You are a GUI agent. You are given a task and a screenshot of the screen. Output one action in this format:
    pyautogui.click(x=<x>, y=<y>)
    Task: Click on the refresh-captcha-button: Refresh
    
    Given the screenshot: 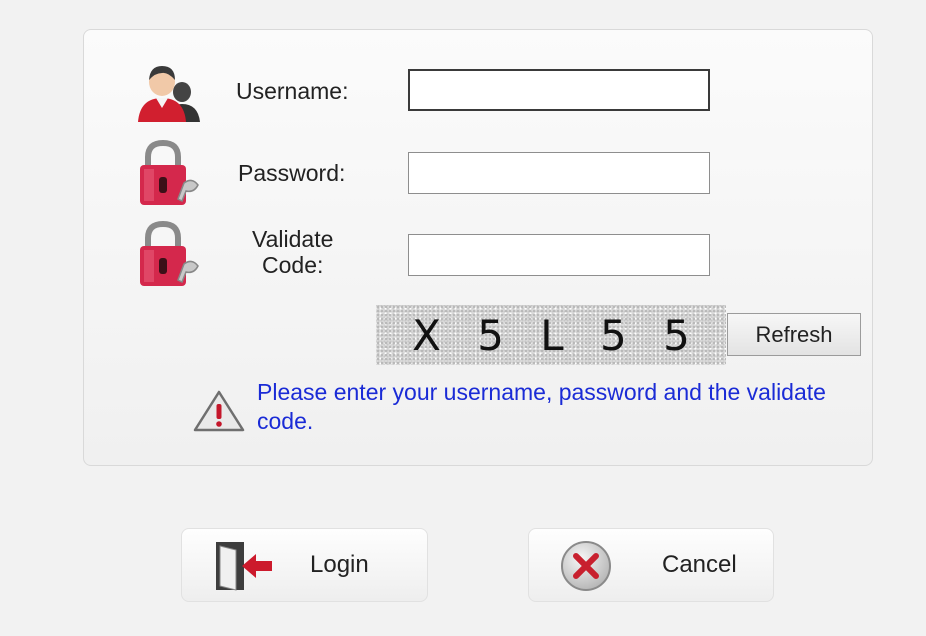 What is the action you would take?
    pyautogui.click(x=794, y=334)
    